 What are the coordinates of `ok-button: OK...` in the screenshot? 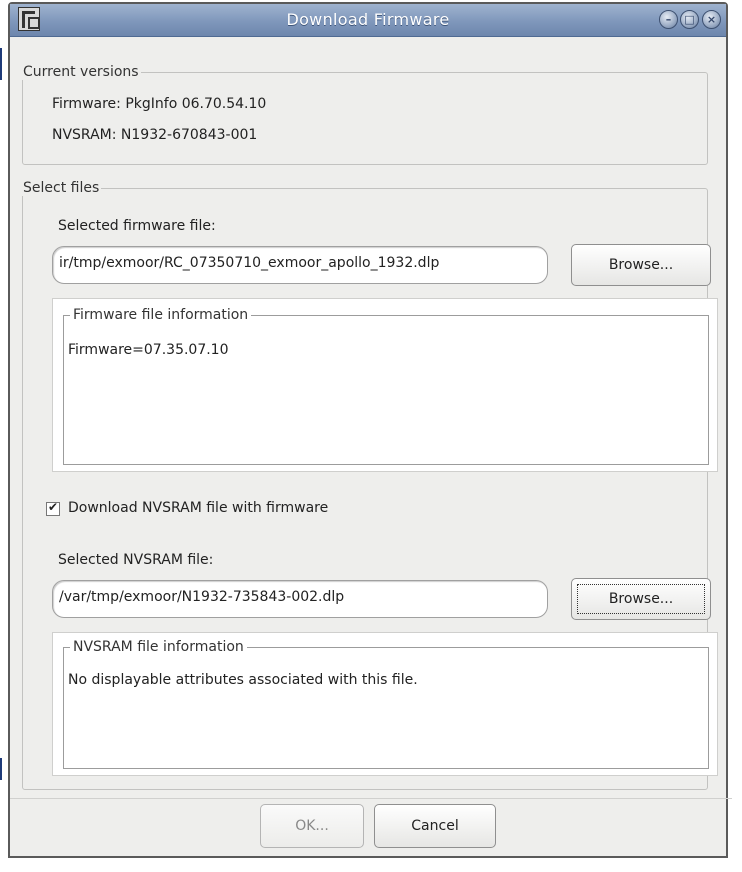 It's located at (312, 826).